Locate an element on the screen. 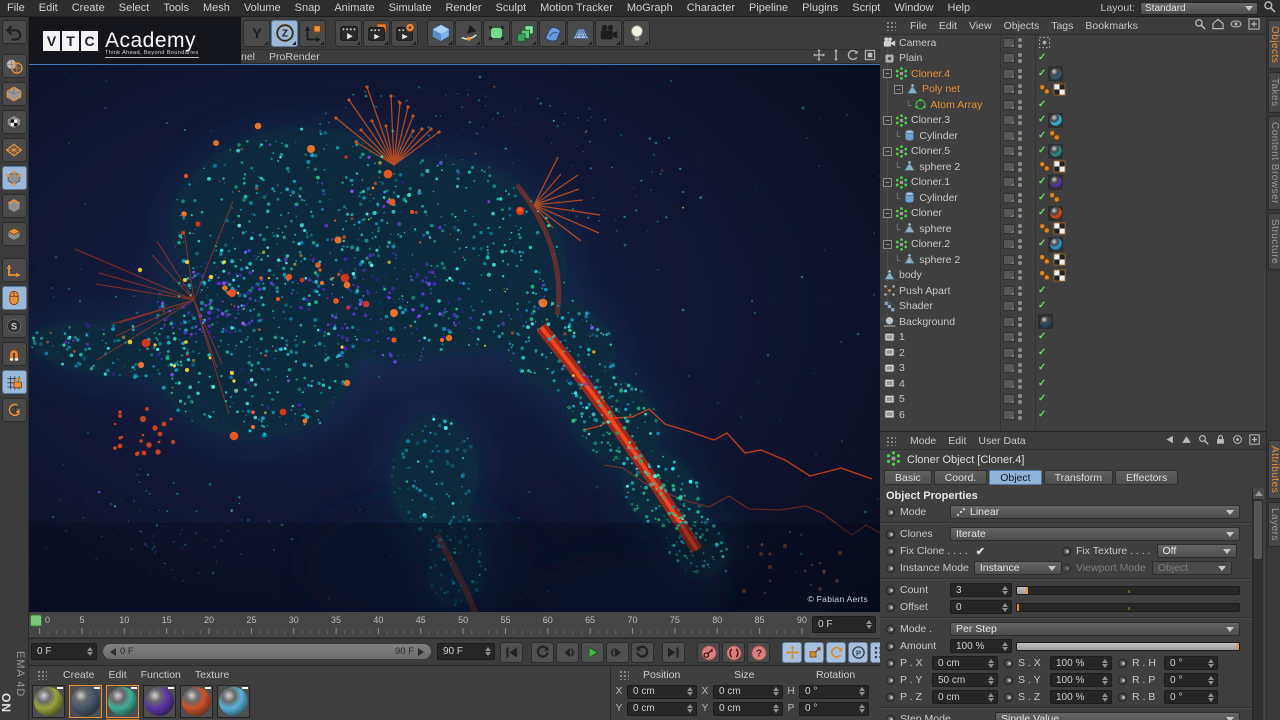 This screenshot has width=1280, height=720. object-manager-menu-tags: Tags is located at coordinates (1062, 26).